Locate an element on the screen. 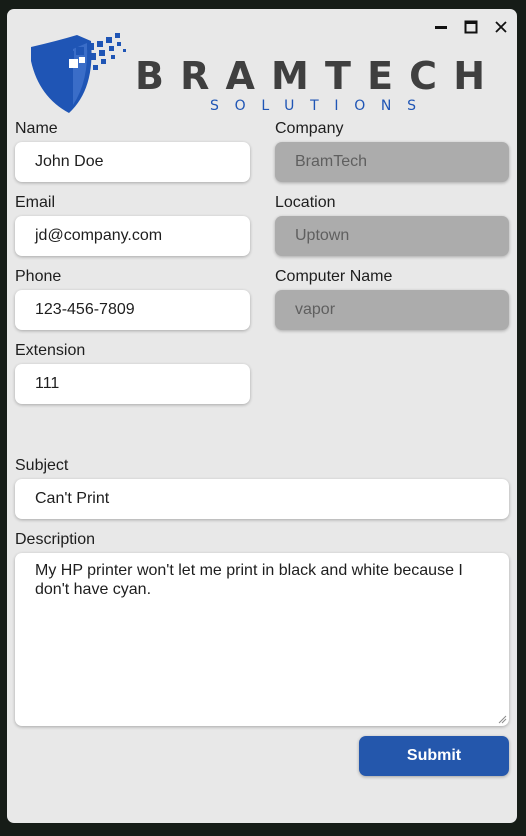  company-label: Company is located at coordinates (309, 128).